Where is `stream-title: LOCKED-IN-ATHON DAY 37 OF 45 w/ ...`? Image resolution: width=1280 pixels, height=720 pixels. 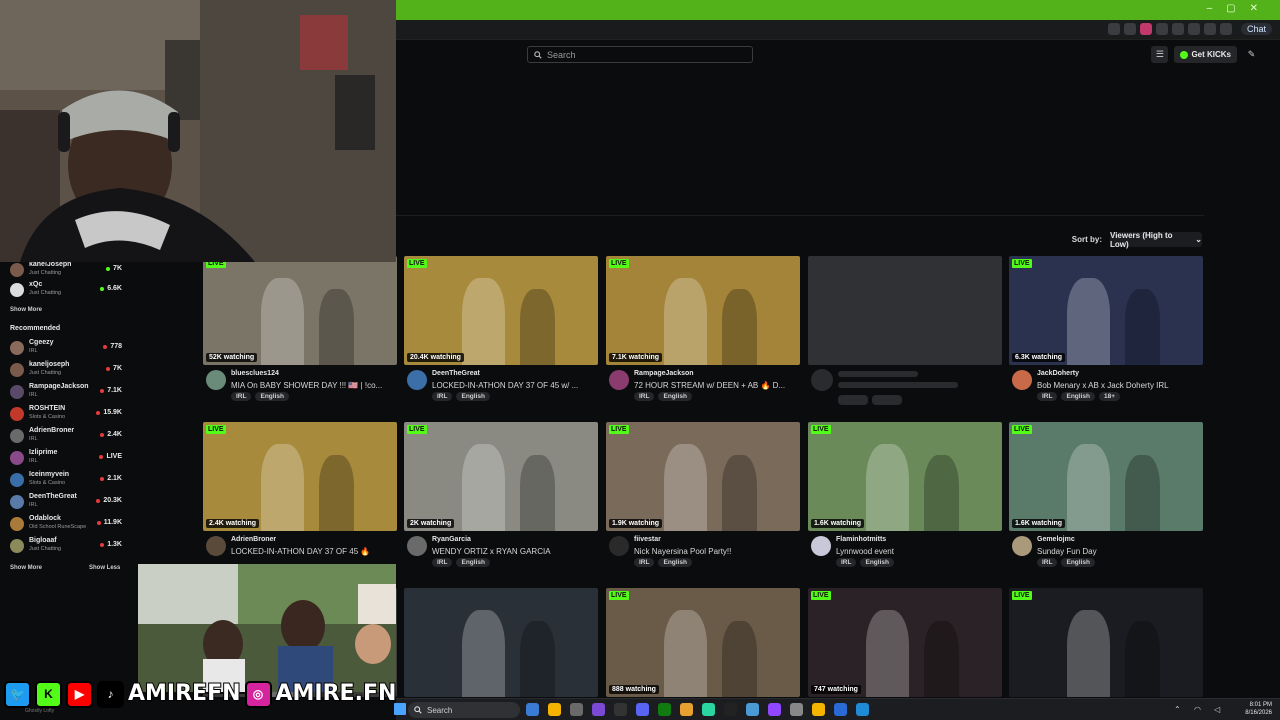 stream-title: LOCKED-IN-ATHON DAY 37 OF 45 w/ ... is located at coordinates (514, 385).